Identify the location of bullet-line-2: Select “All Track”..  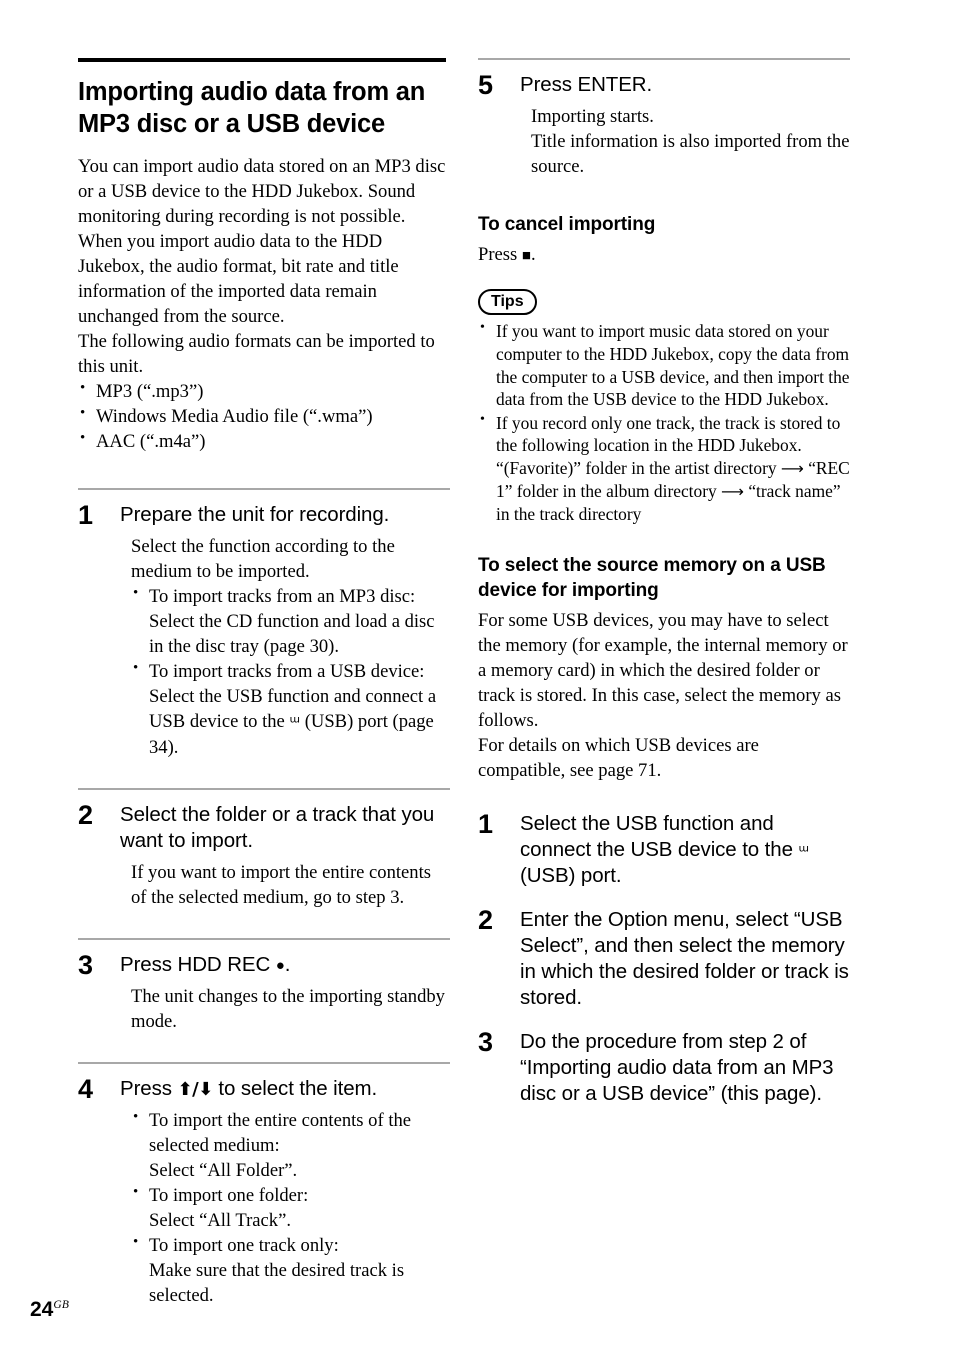
(220, 1221).